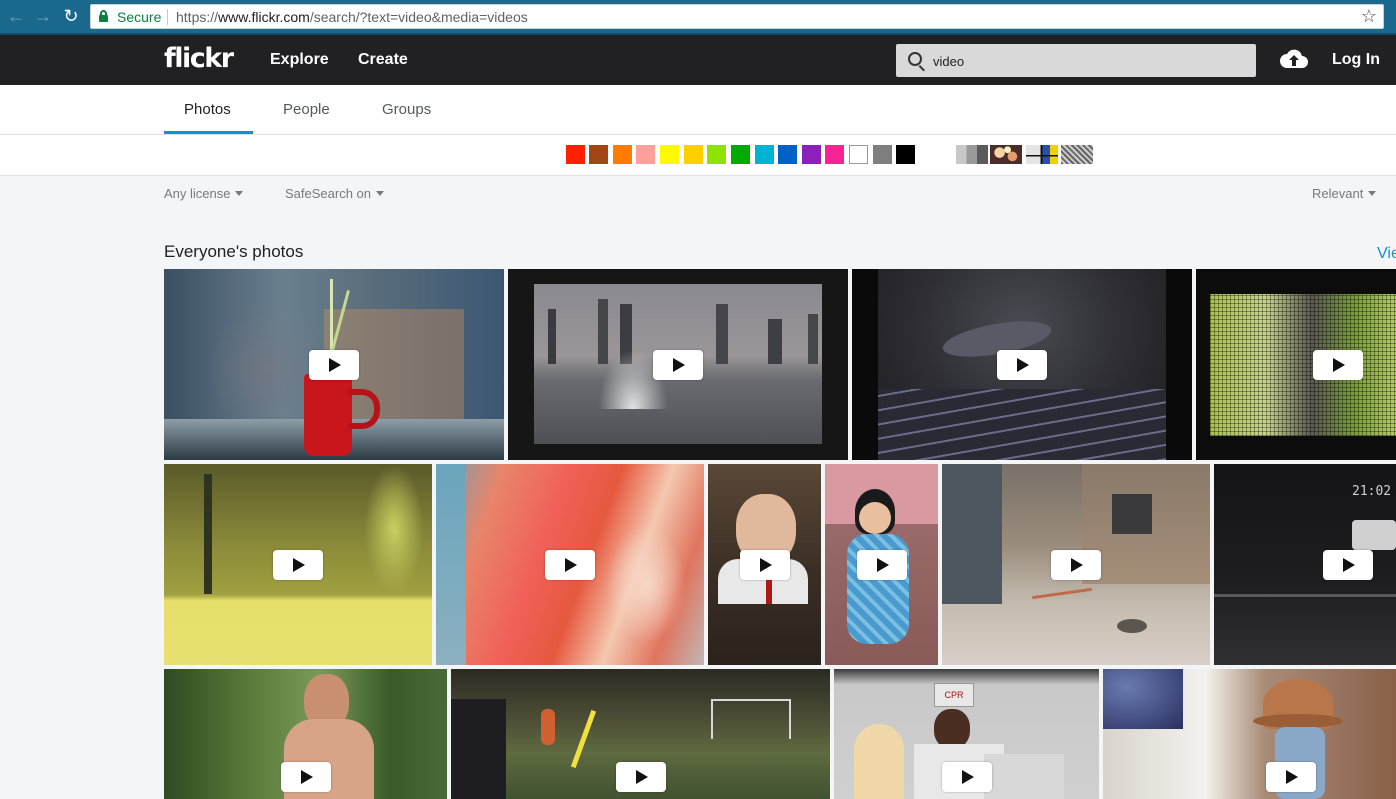  I want to click on color-swatch-gray, so click(882, 154).